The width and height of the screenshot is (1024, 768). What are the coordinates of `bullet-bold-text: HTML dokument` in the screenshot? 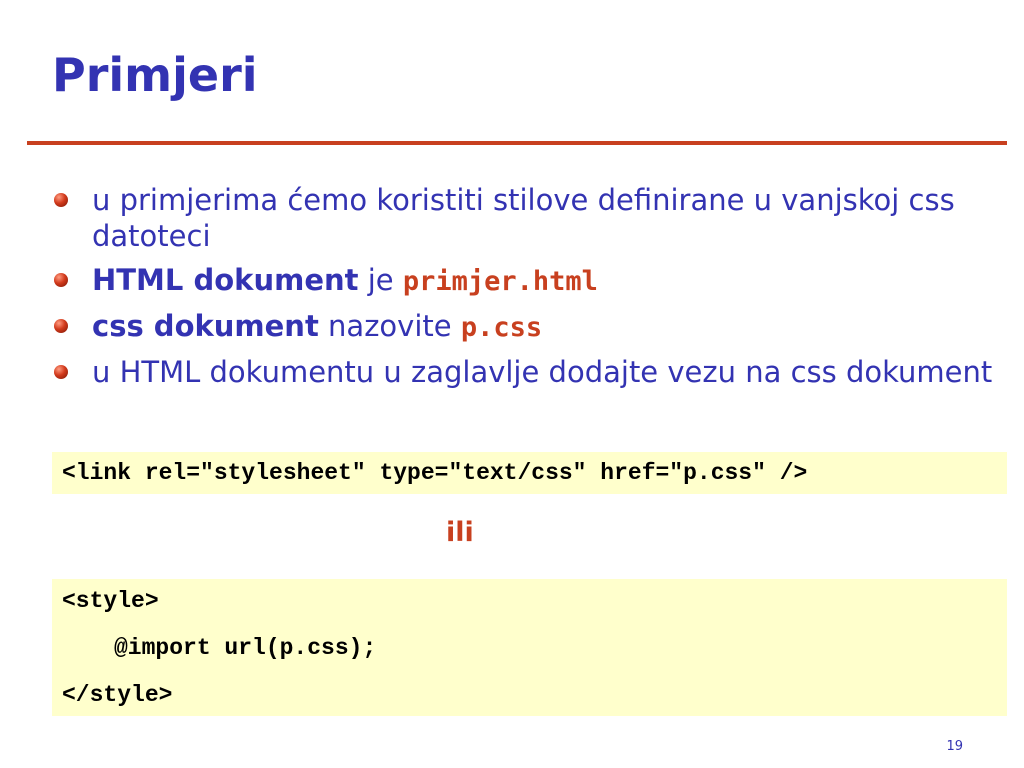 It's located at (225, 280).